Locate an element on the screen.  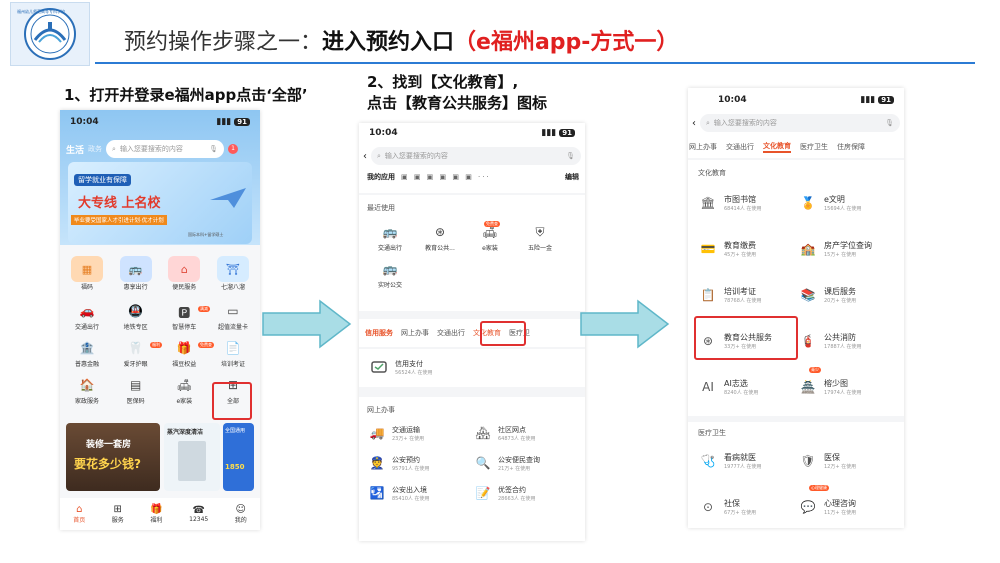
culture-item-name: 公共消防 is located at coordinates (840, 337).